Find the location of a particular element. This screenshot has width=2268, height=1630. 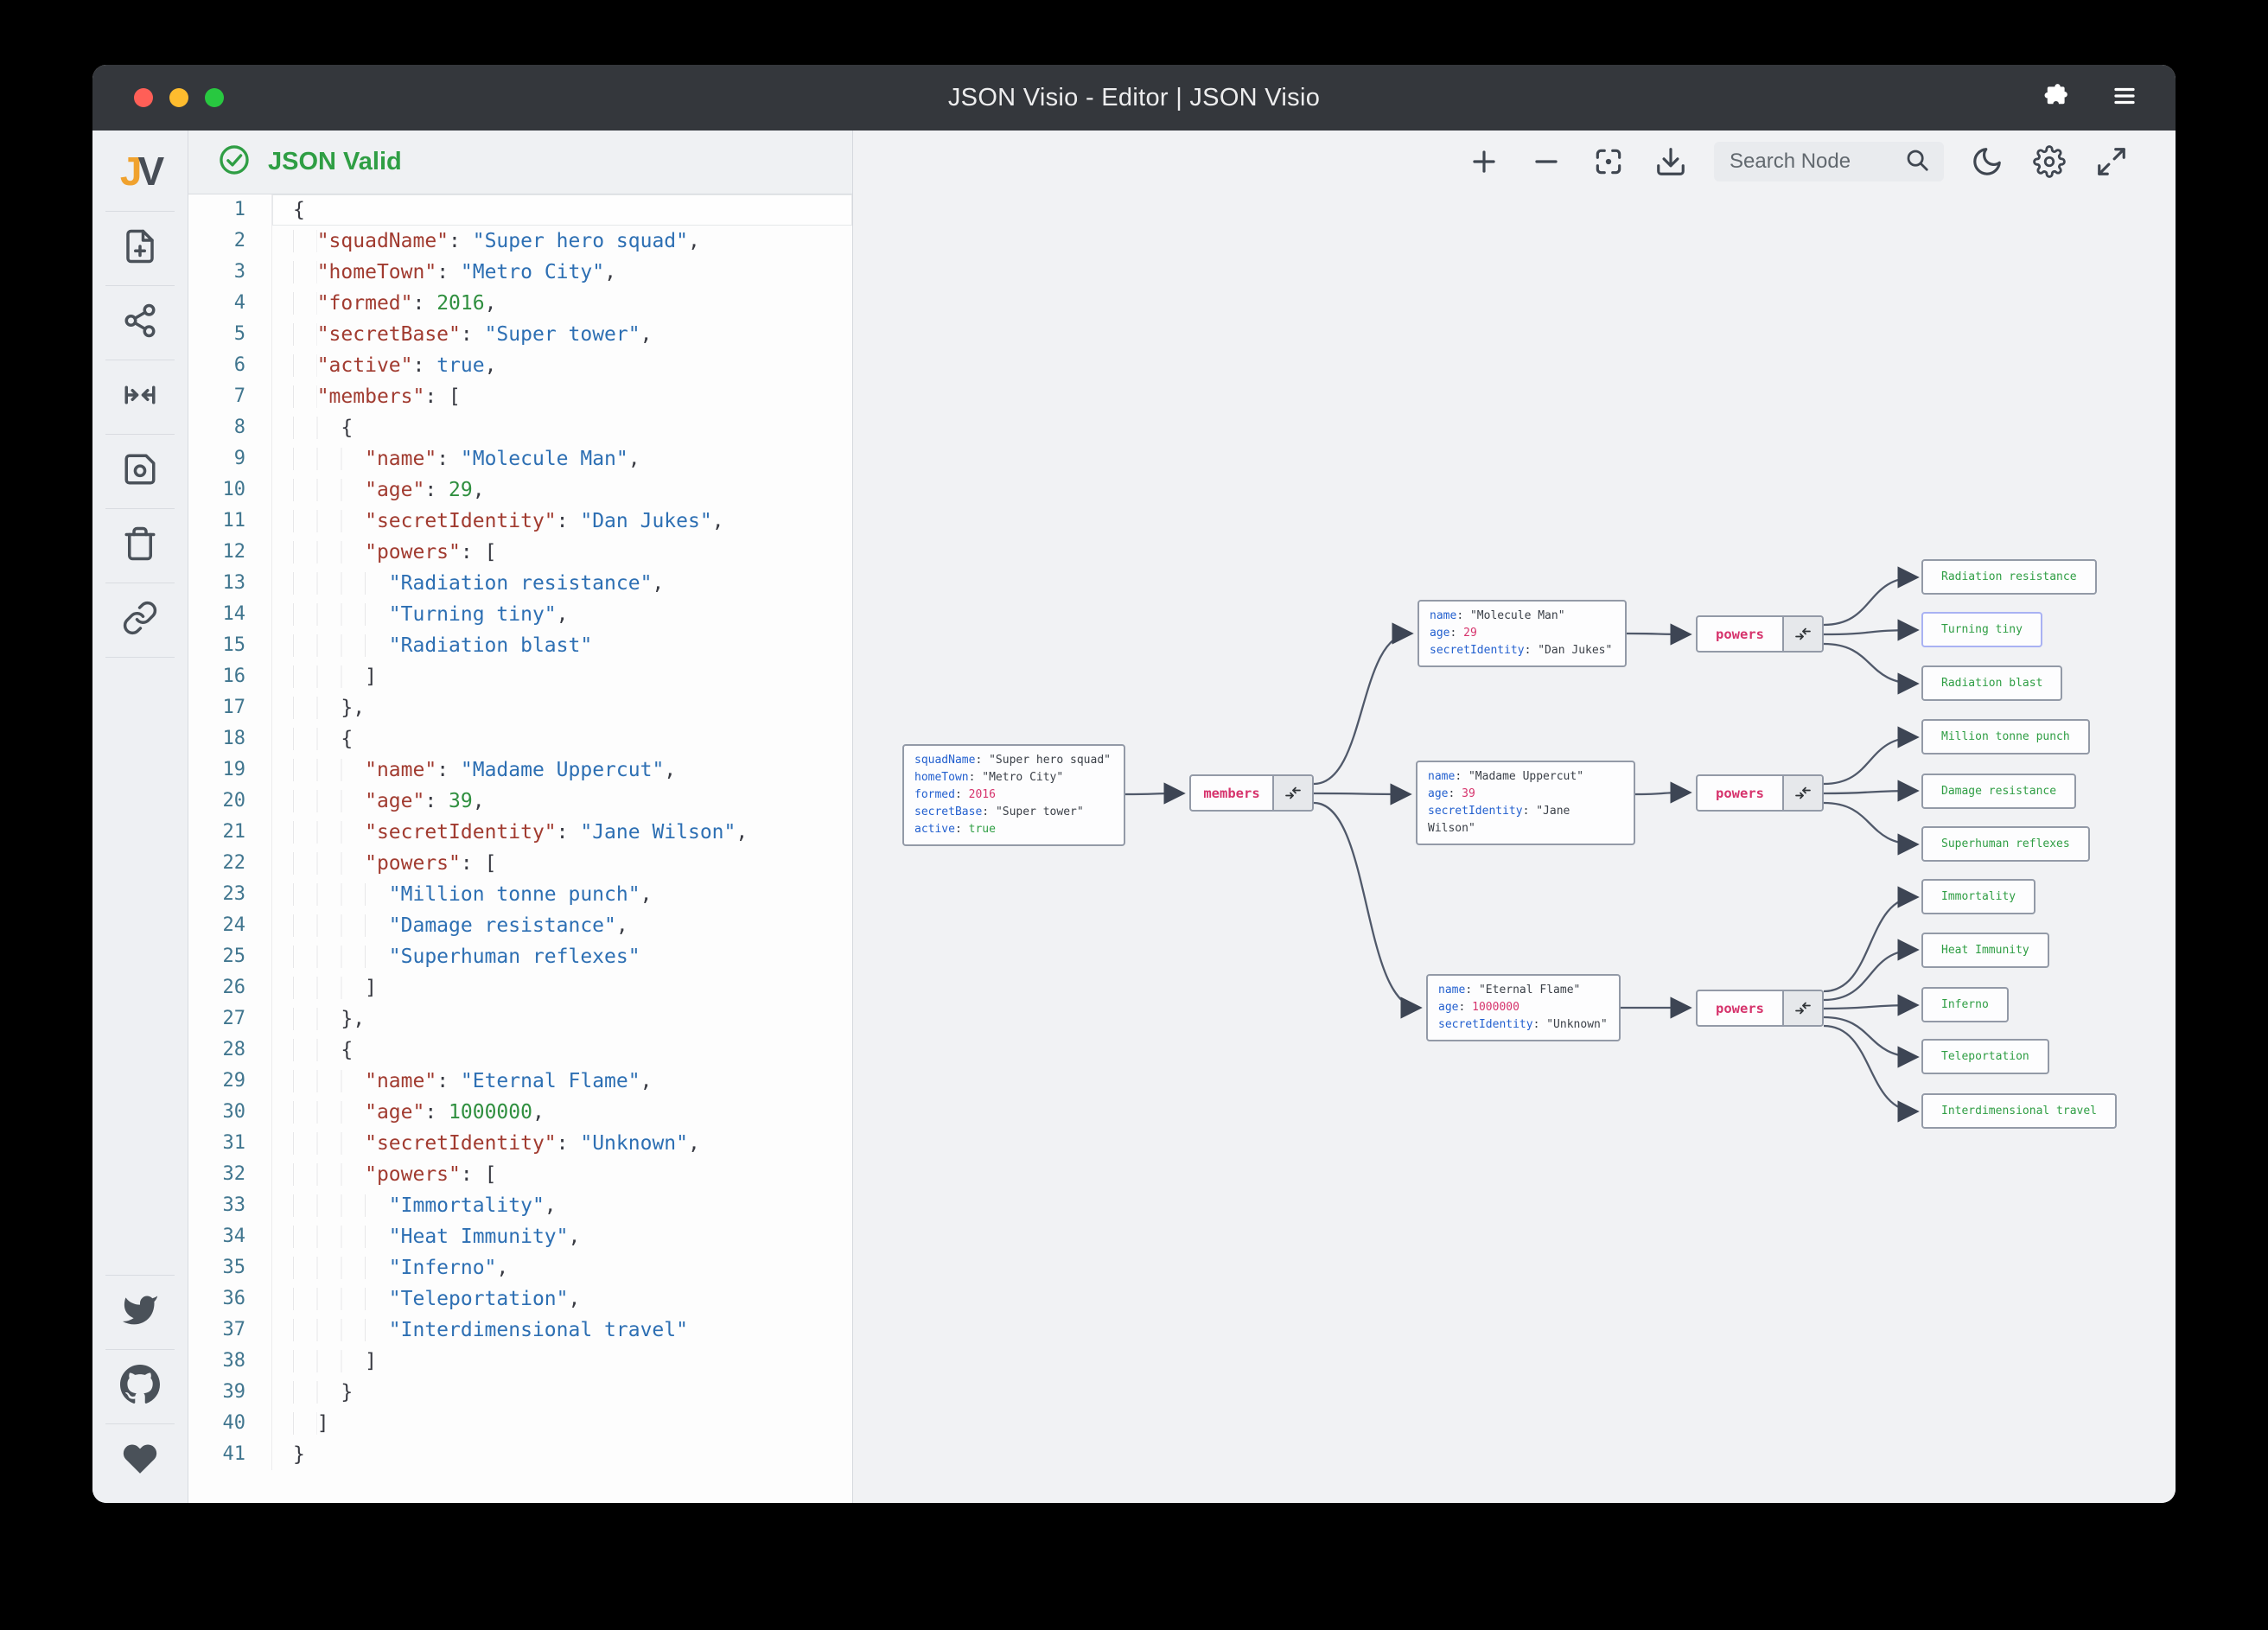

focus-view-button is located at coordinates (1609, 162).